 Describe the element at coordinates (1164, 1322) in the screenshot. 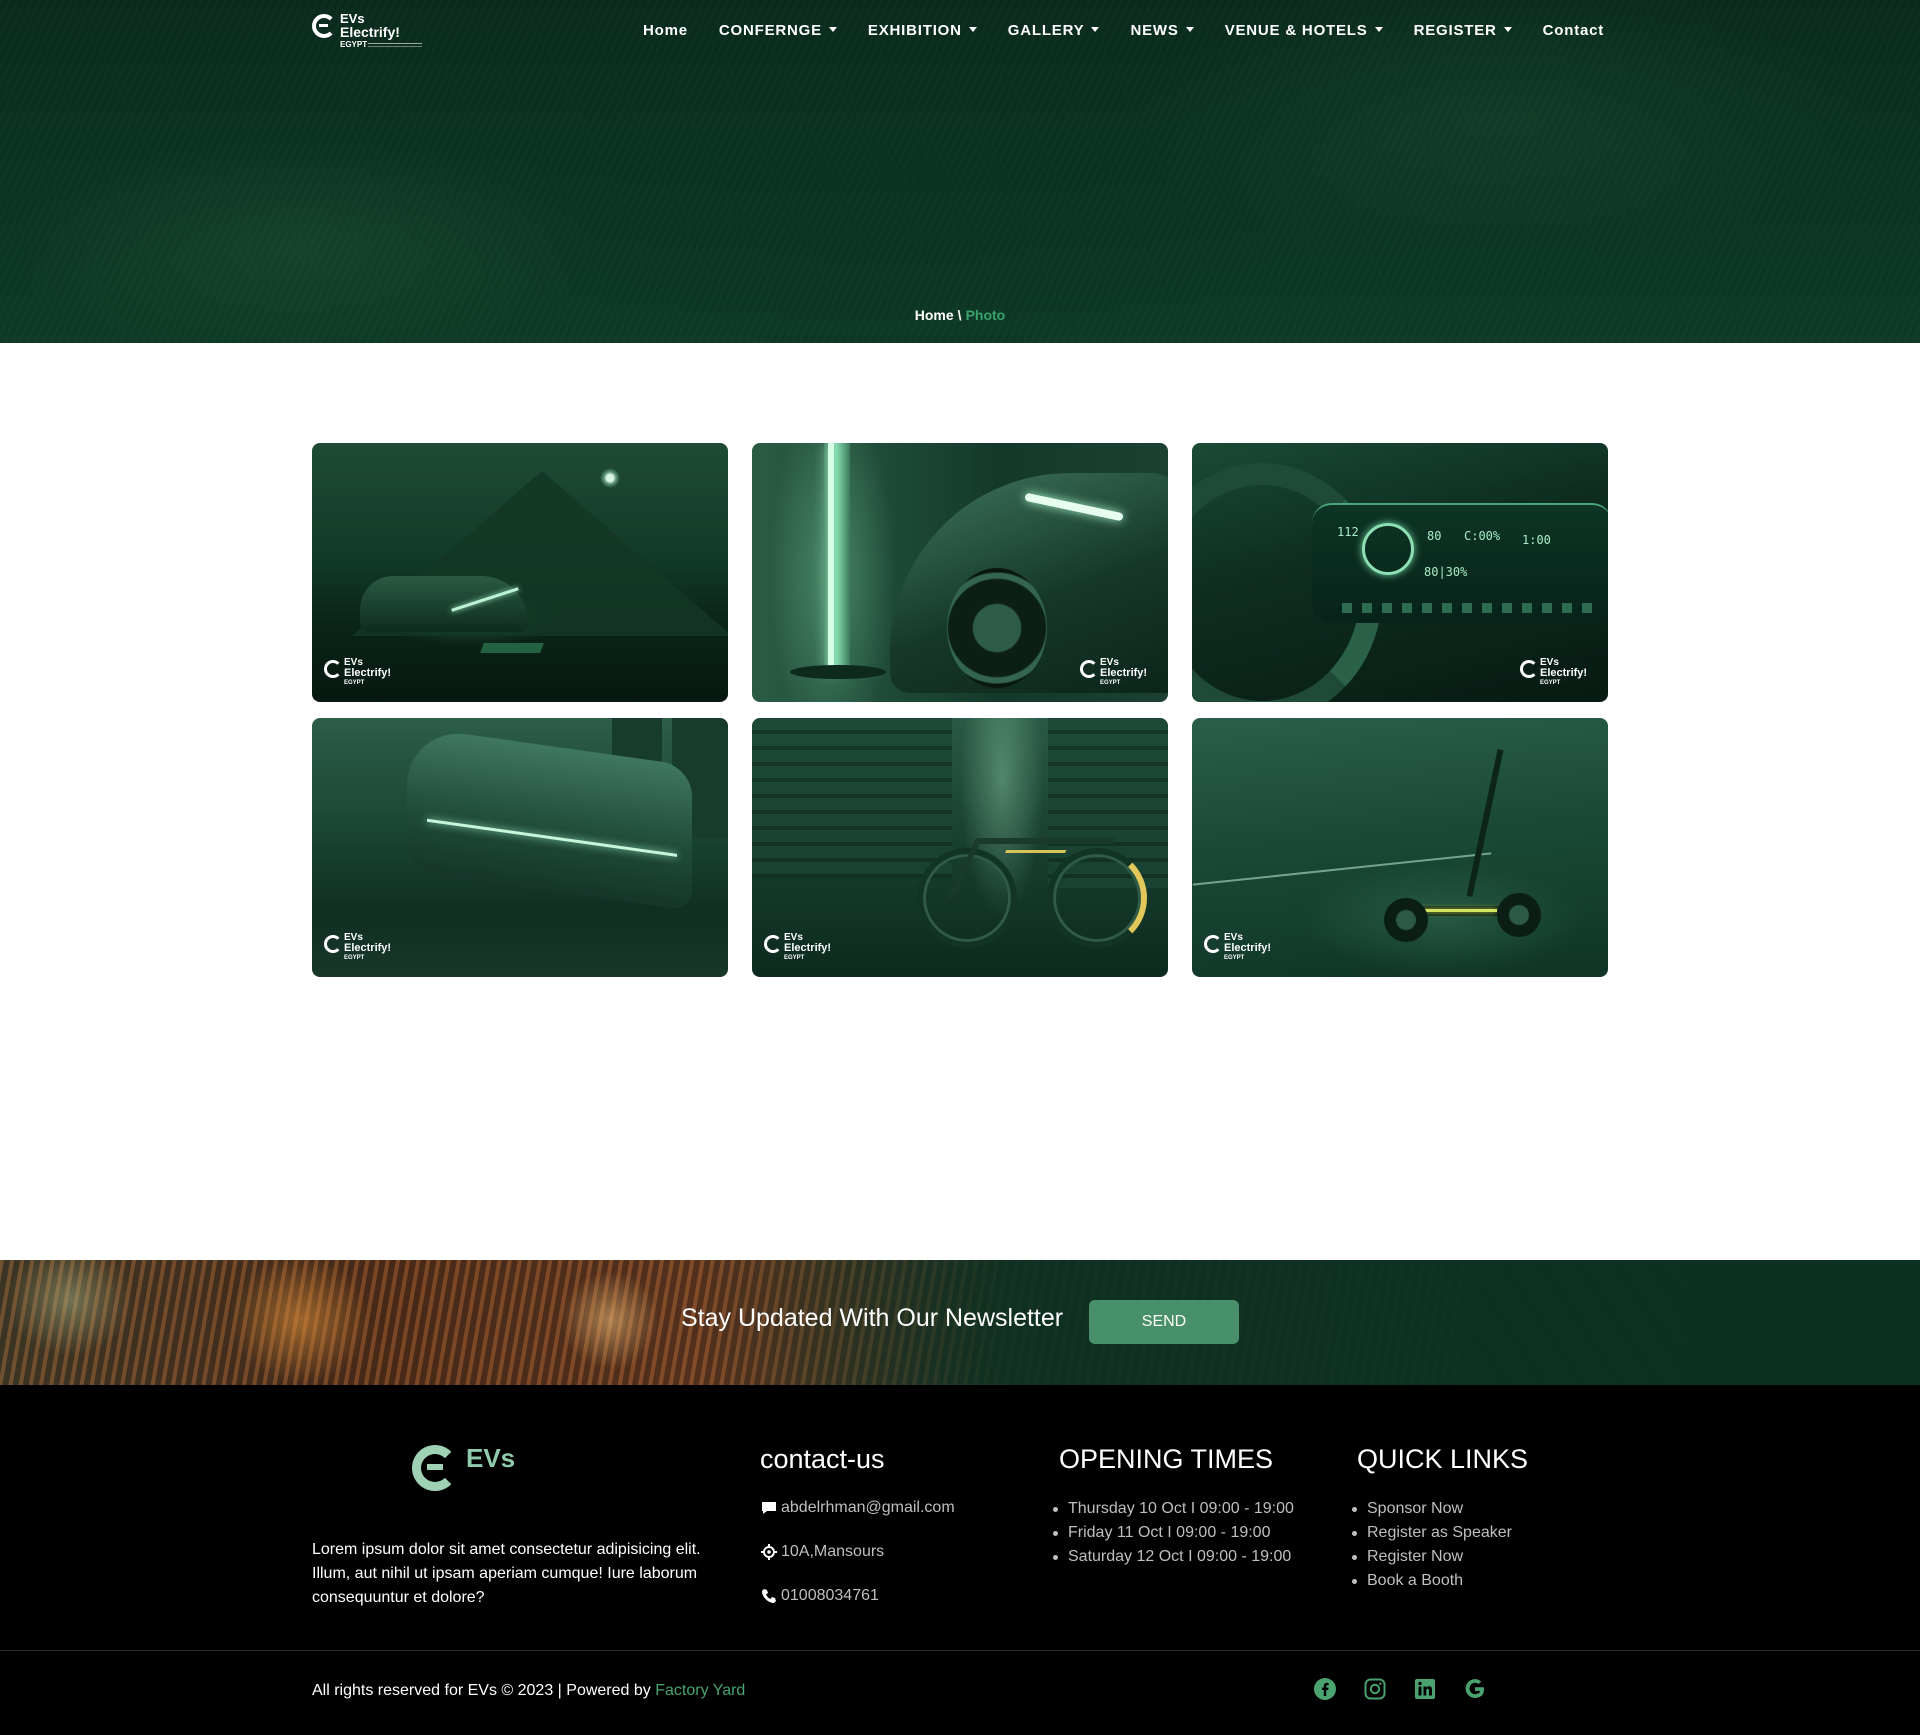

I see `newsletter-send-button: SEND` at that location.